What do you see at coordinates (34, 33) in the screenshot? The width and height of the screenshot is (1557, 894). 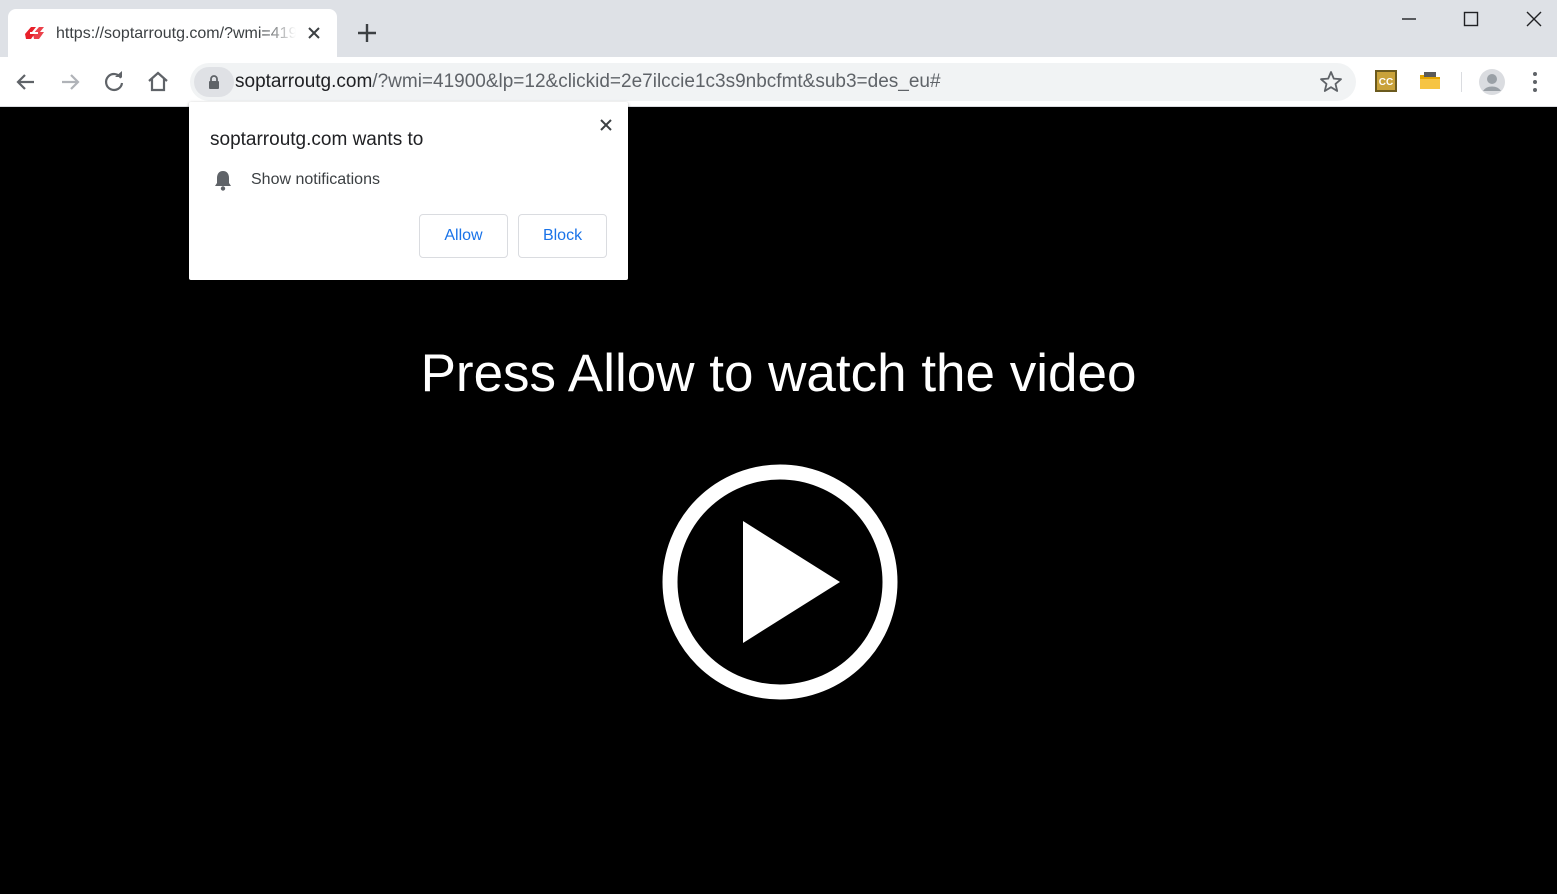 I see `red-chain-favicon-icon` at bounding box center [34, 33].